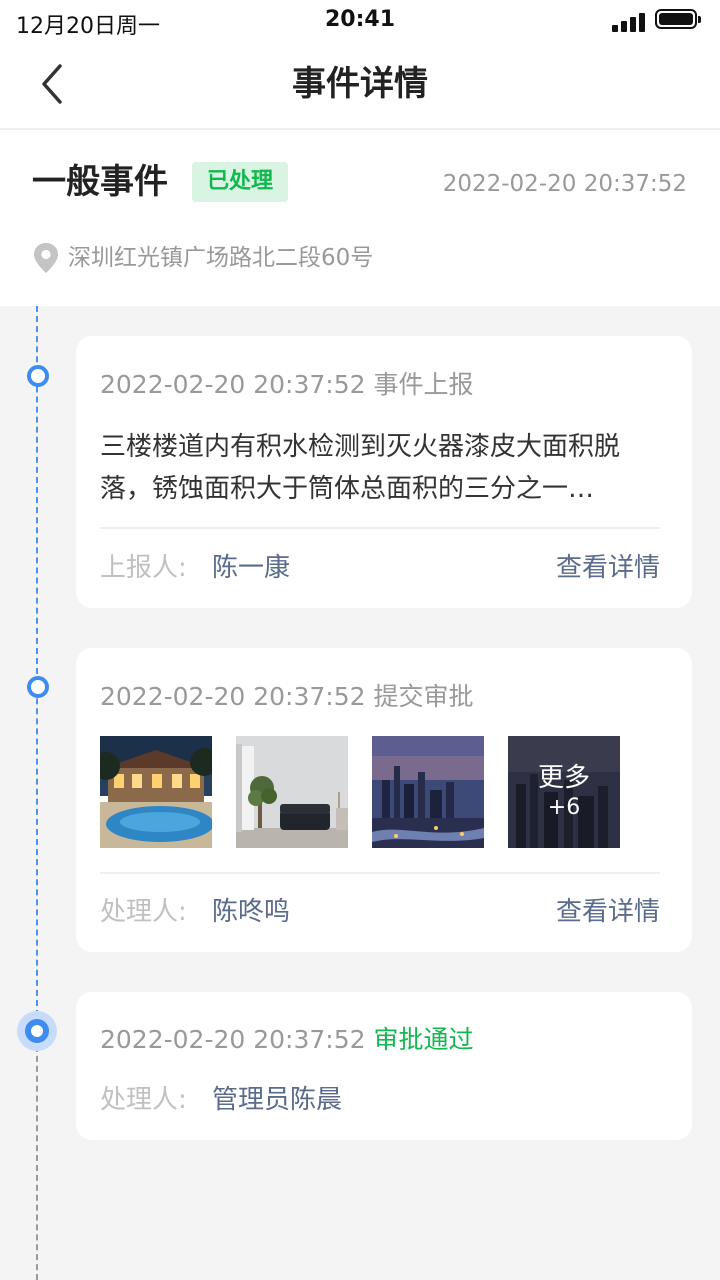 This screenshot has height=1280, width=720. Describe the element at coordinates (143, 568) in the screenshot. I see `reporter-label: 上报人:` at that location.